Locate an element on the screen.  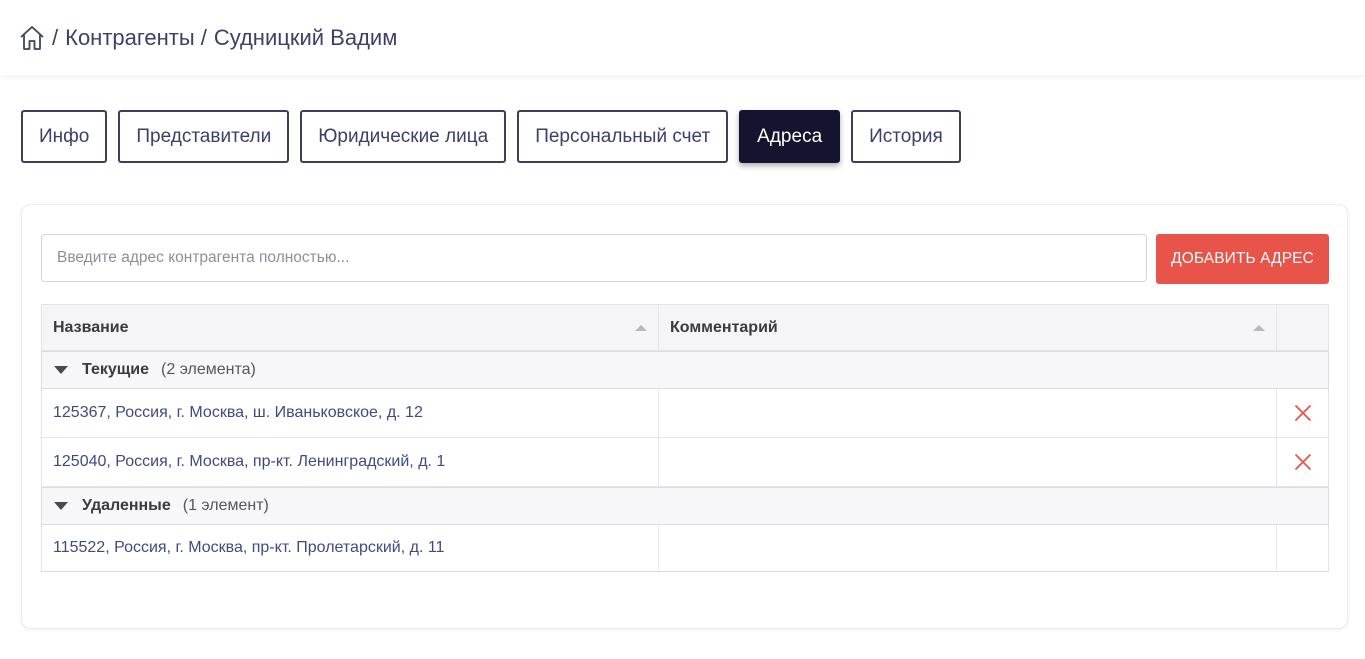
group-row-deleted: Удаленные (1 элемент) is located at coordinates (685, 506).